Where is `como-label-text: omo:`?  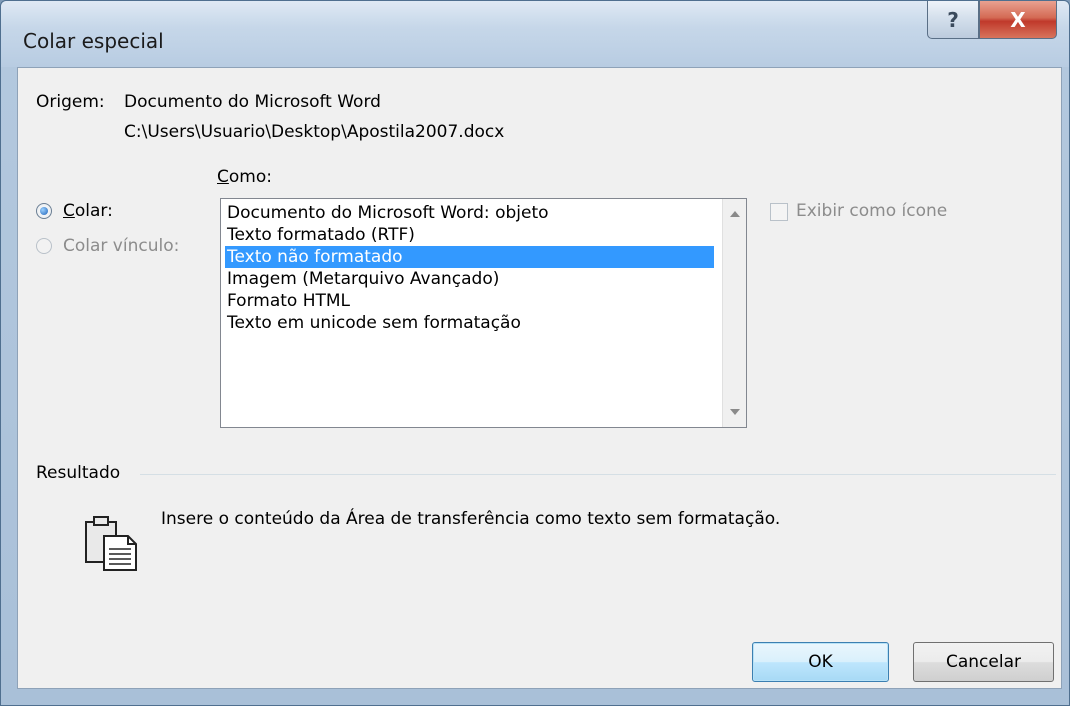
como-label-text: omo: is located at coordinates (250, 177).